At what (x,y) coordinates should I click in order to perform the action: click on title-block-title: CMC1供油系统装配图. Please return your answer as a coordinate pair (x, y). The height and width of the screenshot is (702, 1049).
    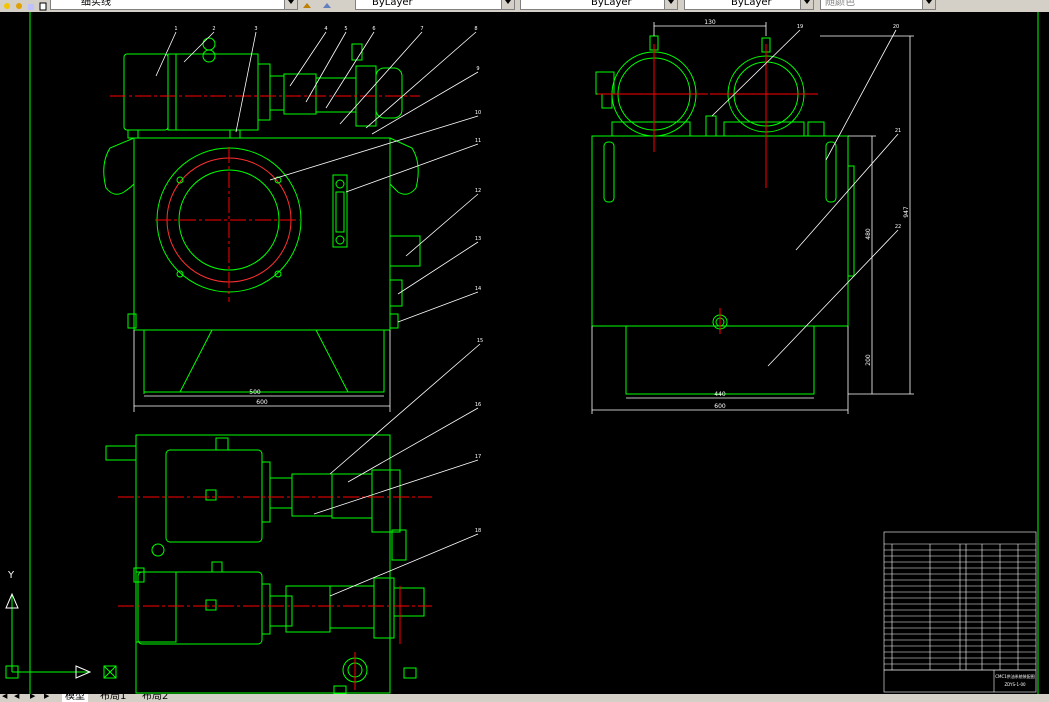
    Looking at the image, I should click on (1015, 676).